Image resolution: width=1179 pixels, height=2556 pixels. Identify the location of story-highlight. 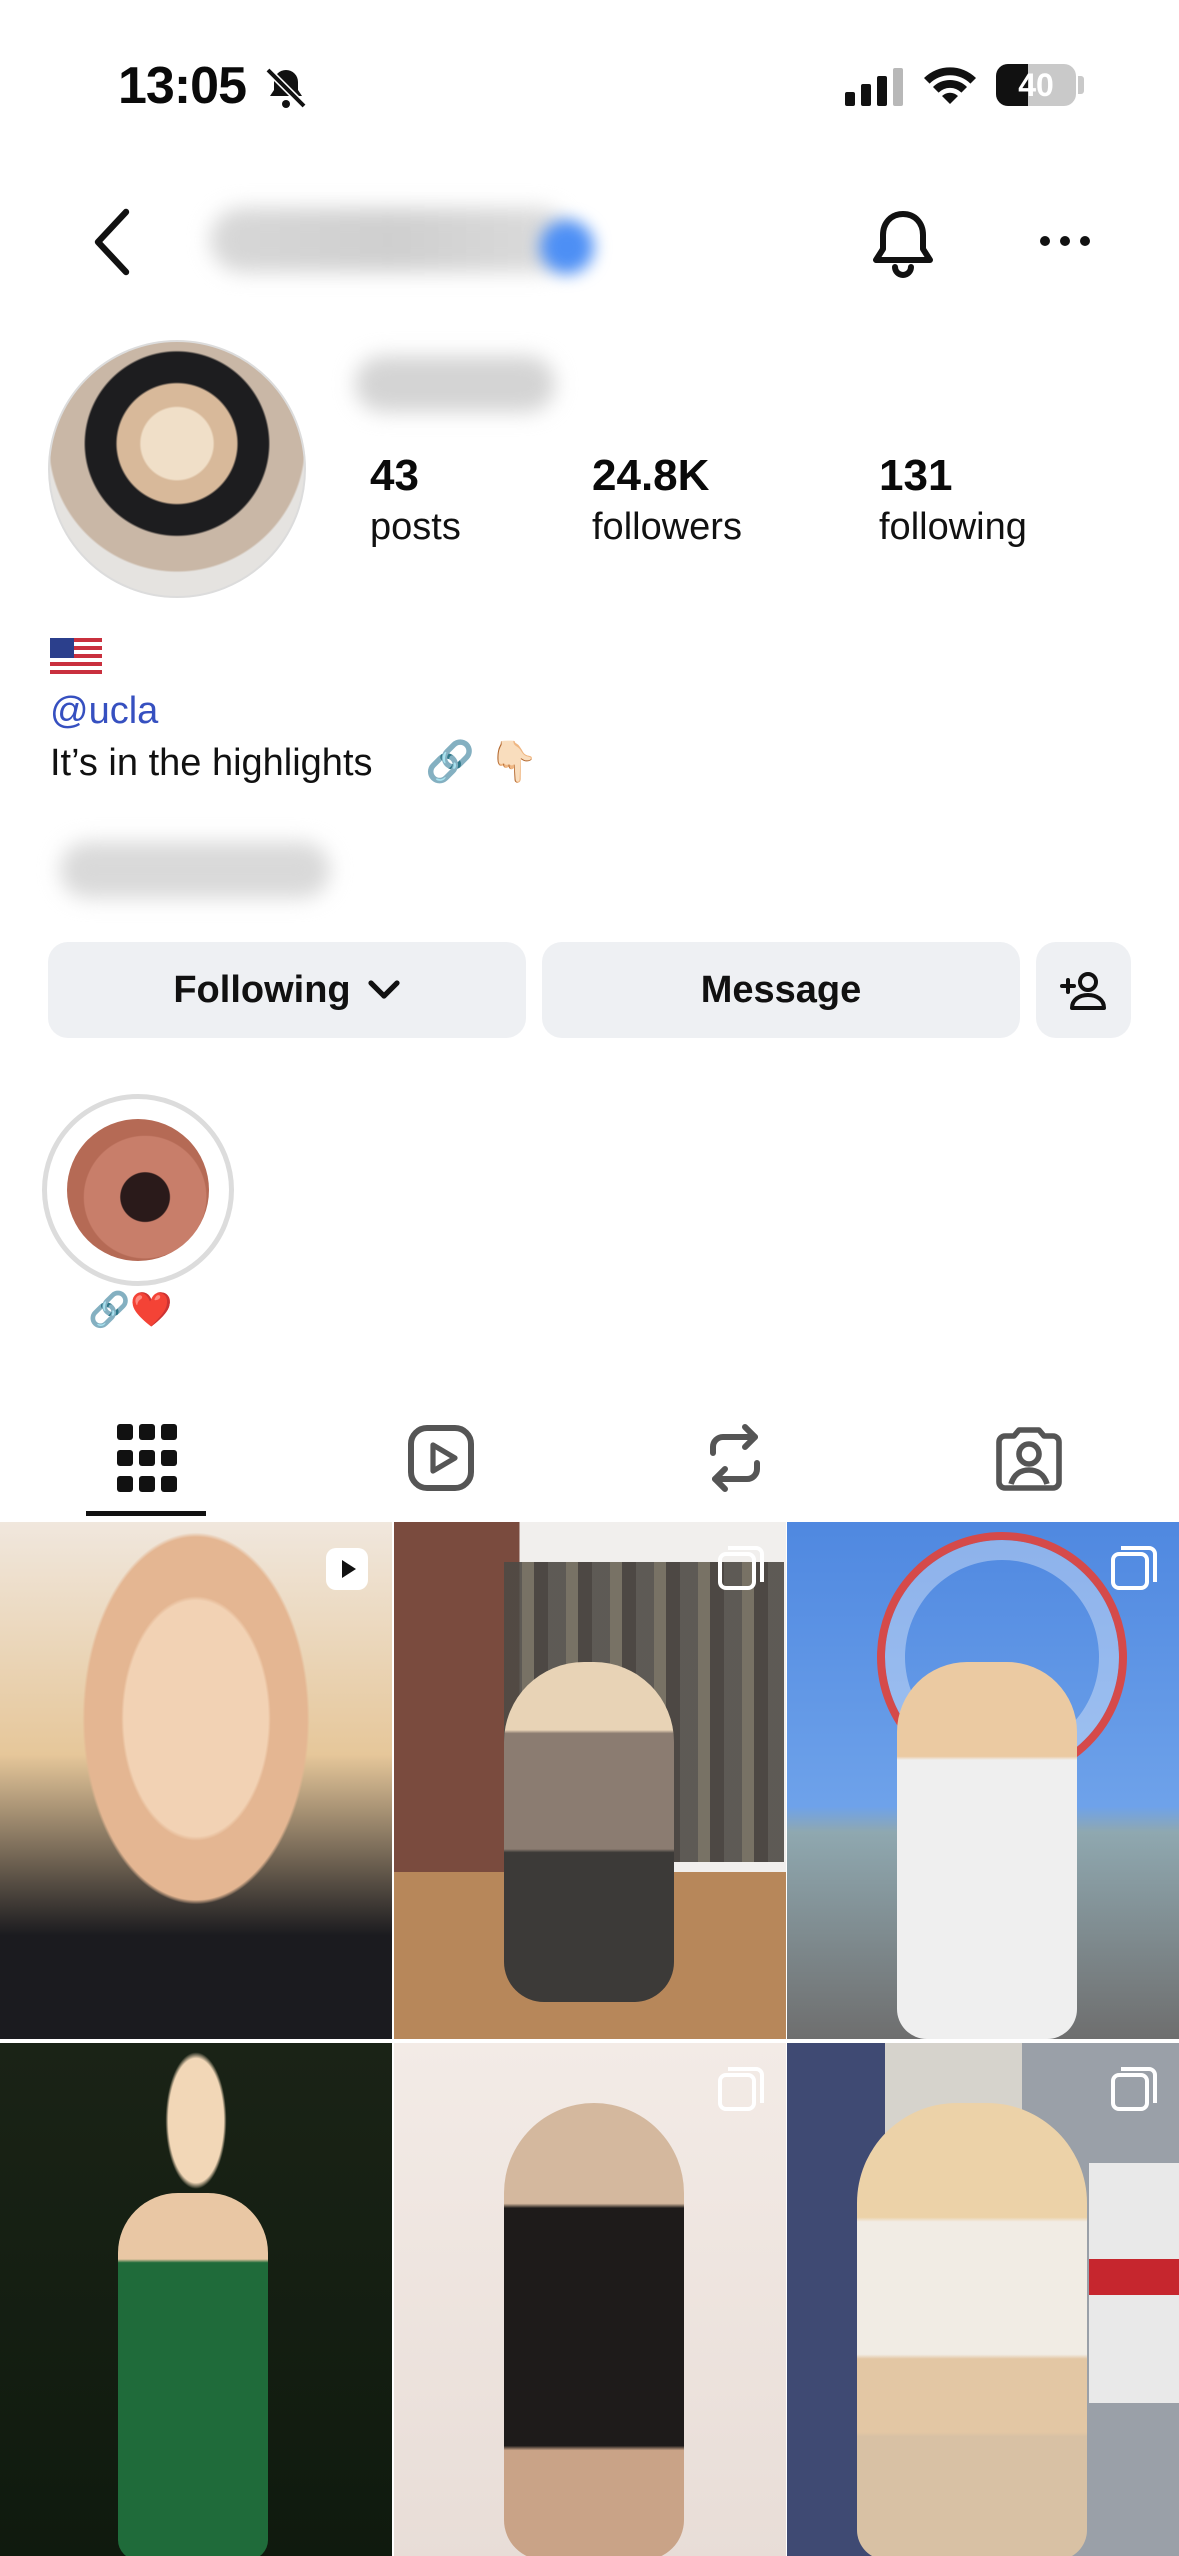
(138, 1190).